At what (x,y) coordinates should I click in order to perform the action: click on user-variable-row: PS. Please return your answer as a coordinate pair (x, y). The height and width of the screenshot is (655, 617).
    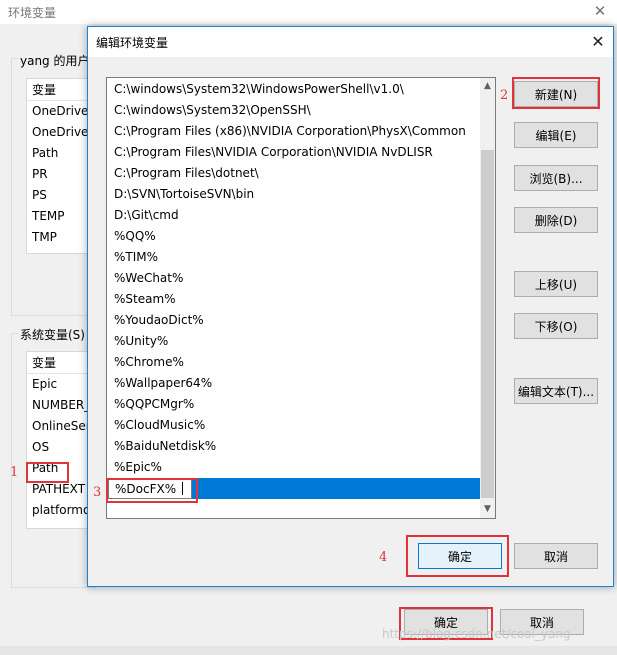
    Looking at the image, I should click on (58, 195).